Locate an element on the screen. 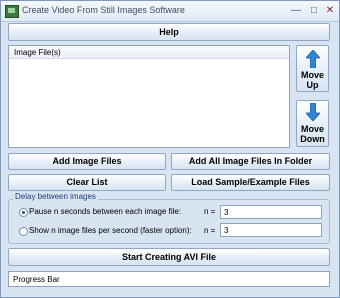 This screenshot has width=340, height=298. arrow-up-icon is located at coordinates (313, 59).